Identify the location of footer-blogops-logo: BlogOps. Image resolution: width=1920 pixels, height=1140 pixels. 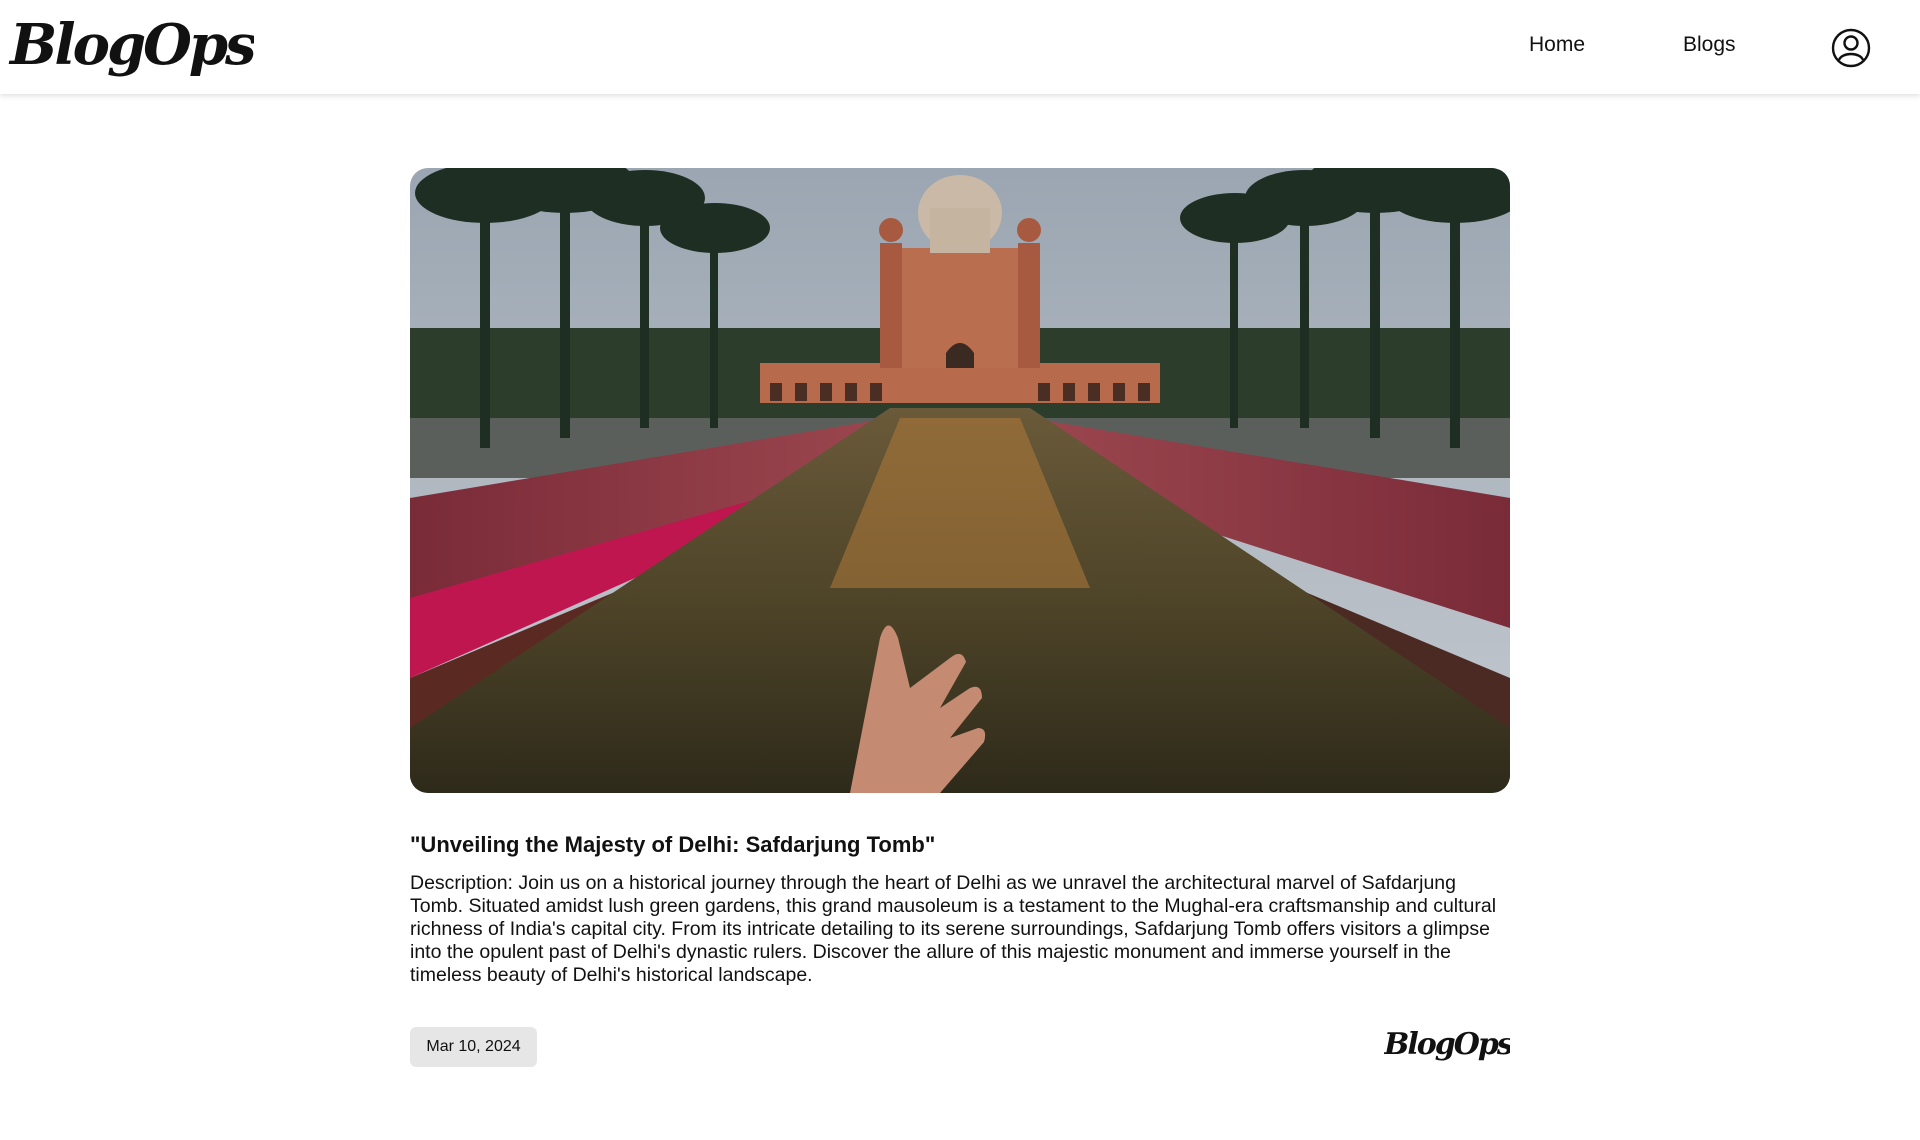
(1447, 1044).